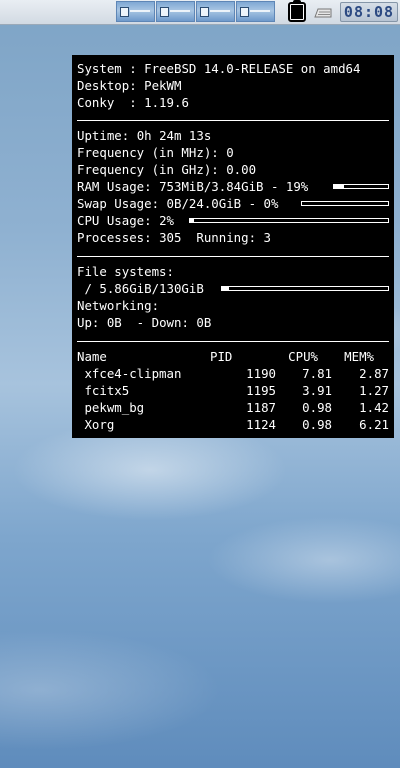 This screenshot has width=400, height=768. I want to click on freq-mhz-label: Frequency (in MHz):, so click(152, 152).